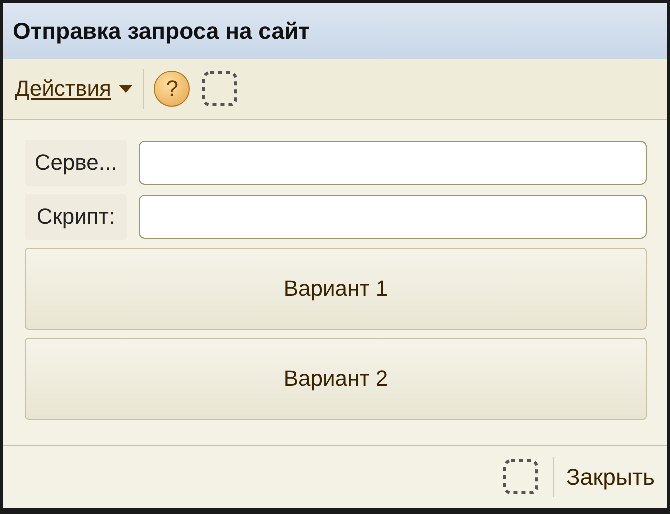 The height and width of the screenshot is (514, 670). What do you see at coordinates (74, 89) in the screenshot?
I see `actions-menu: Действия` at bounding box center [74, 89].